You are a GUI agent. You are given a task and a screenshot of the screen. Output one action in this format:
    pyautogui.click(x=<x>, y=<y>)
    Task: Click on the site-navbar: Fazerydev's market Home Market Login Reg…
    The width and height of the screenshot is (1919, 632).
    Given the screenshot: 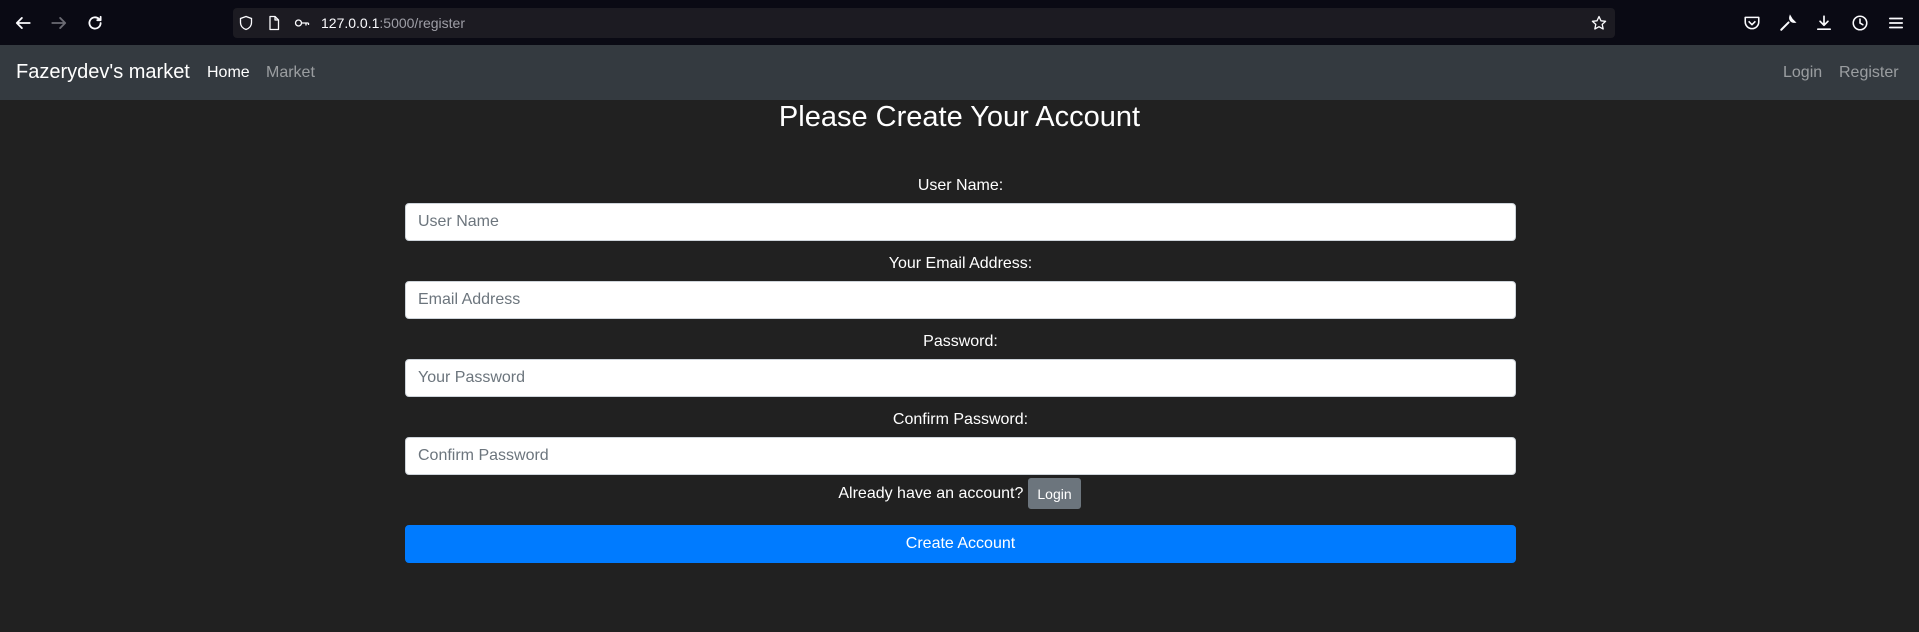 What is the action you would take?
    pyautogui.click(x=959, y=72)
    